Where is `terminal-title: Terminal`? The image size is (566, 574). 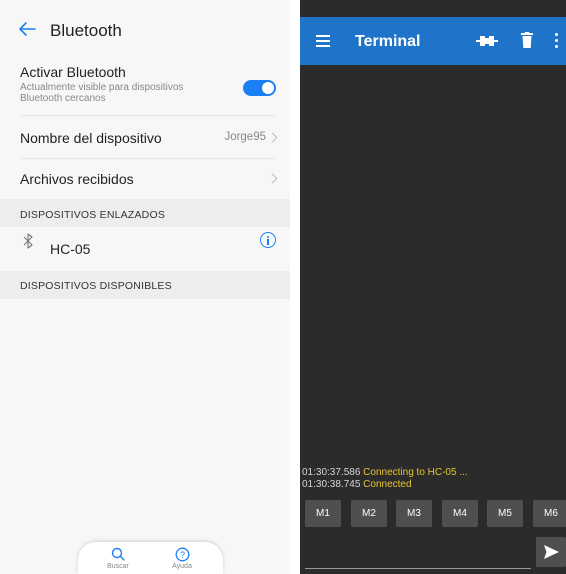
terminal-title: Terminal is located at coordinates (388, 41).